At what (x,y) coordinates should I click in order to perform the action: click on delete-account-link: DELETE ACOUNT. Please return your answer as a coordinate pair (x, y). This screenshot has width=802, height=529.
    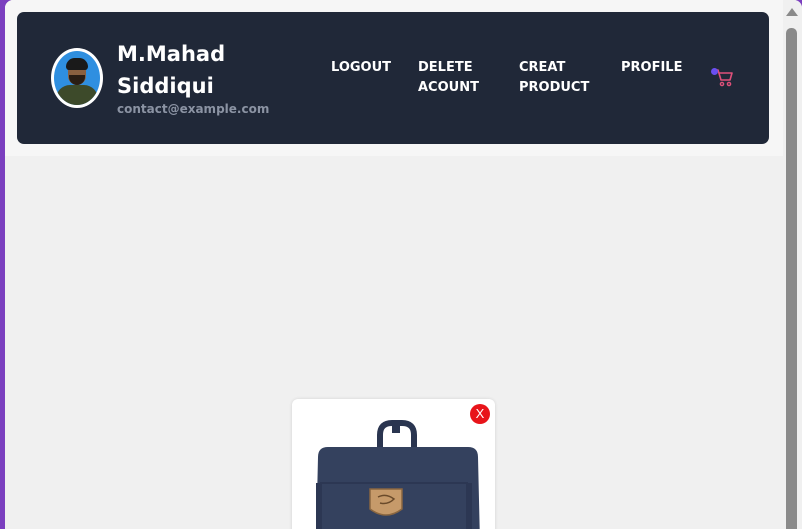
    Looking at the image, I should click on (458, 78).